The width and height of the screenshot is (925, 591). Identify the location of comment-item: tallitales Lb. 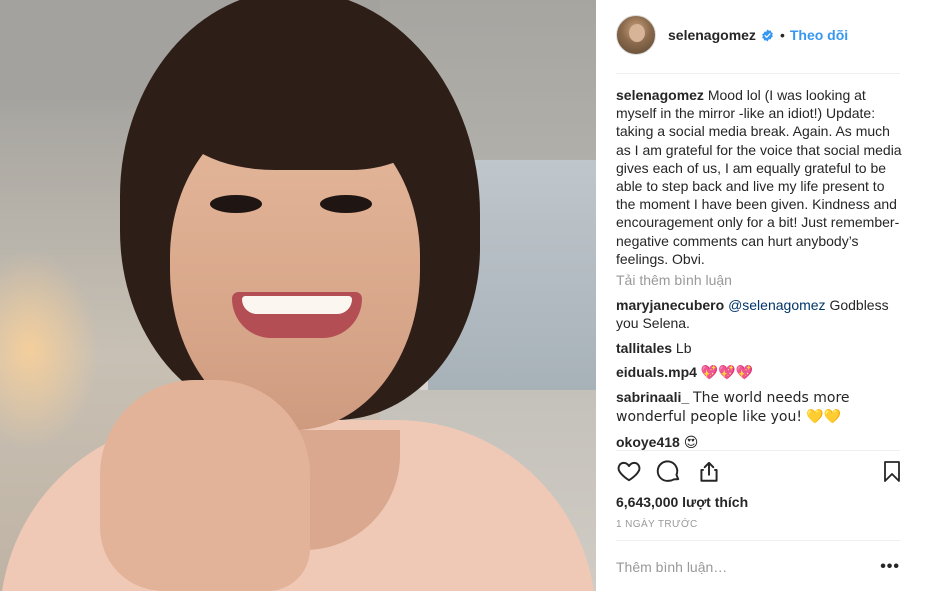
(761, 348).